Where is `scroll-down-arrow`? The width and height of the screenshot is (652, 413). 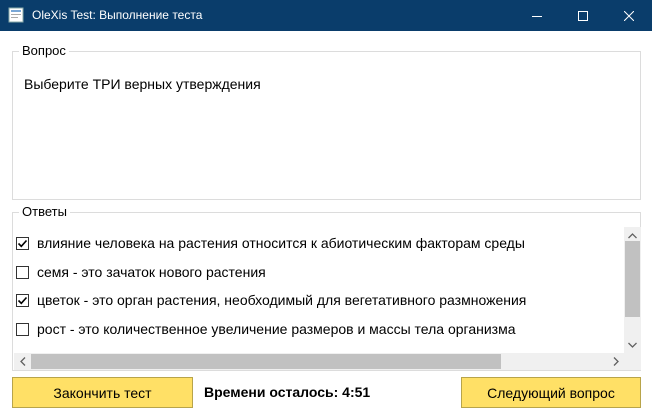
scroll-down-arrow is located at coordinates (632, 344).